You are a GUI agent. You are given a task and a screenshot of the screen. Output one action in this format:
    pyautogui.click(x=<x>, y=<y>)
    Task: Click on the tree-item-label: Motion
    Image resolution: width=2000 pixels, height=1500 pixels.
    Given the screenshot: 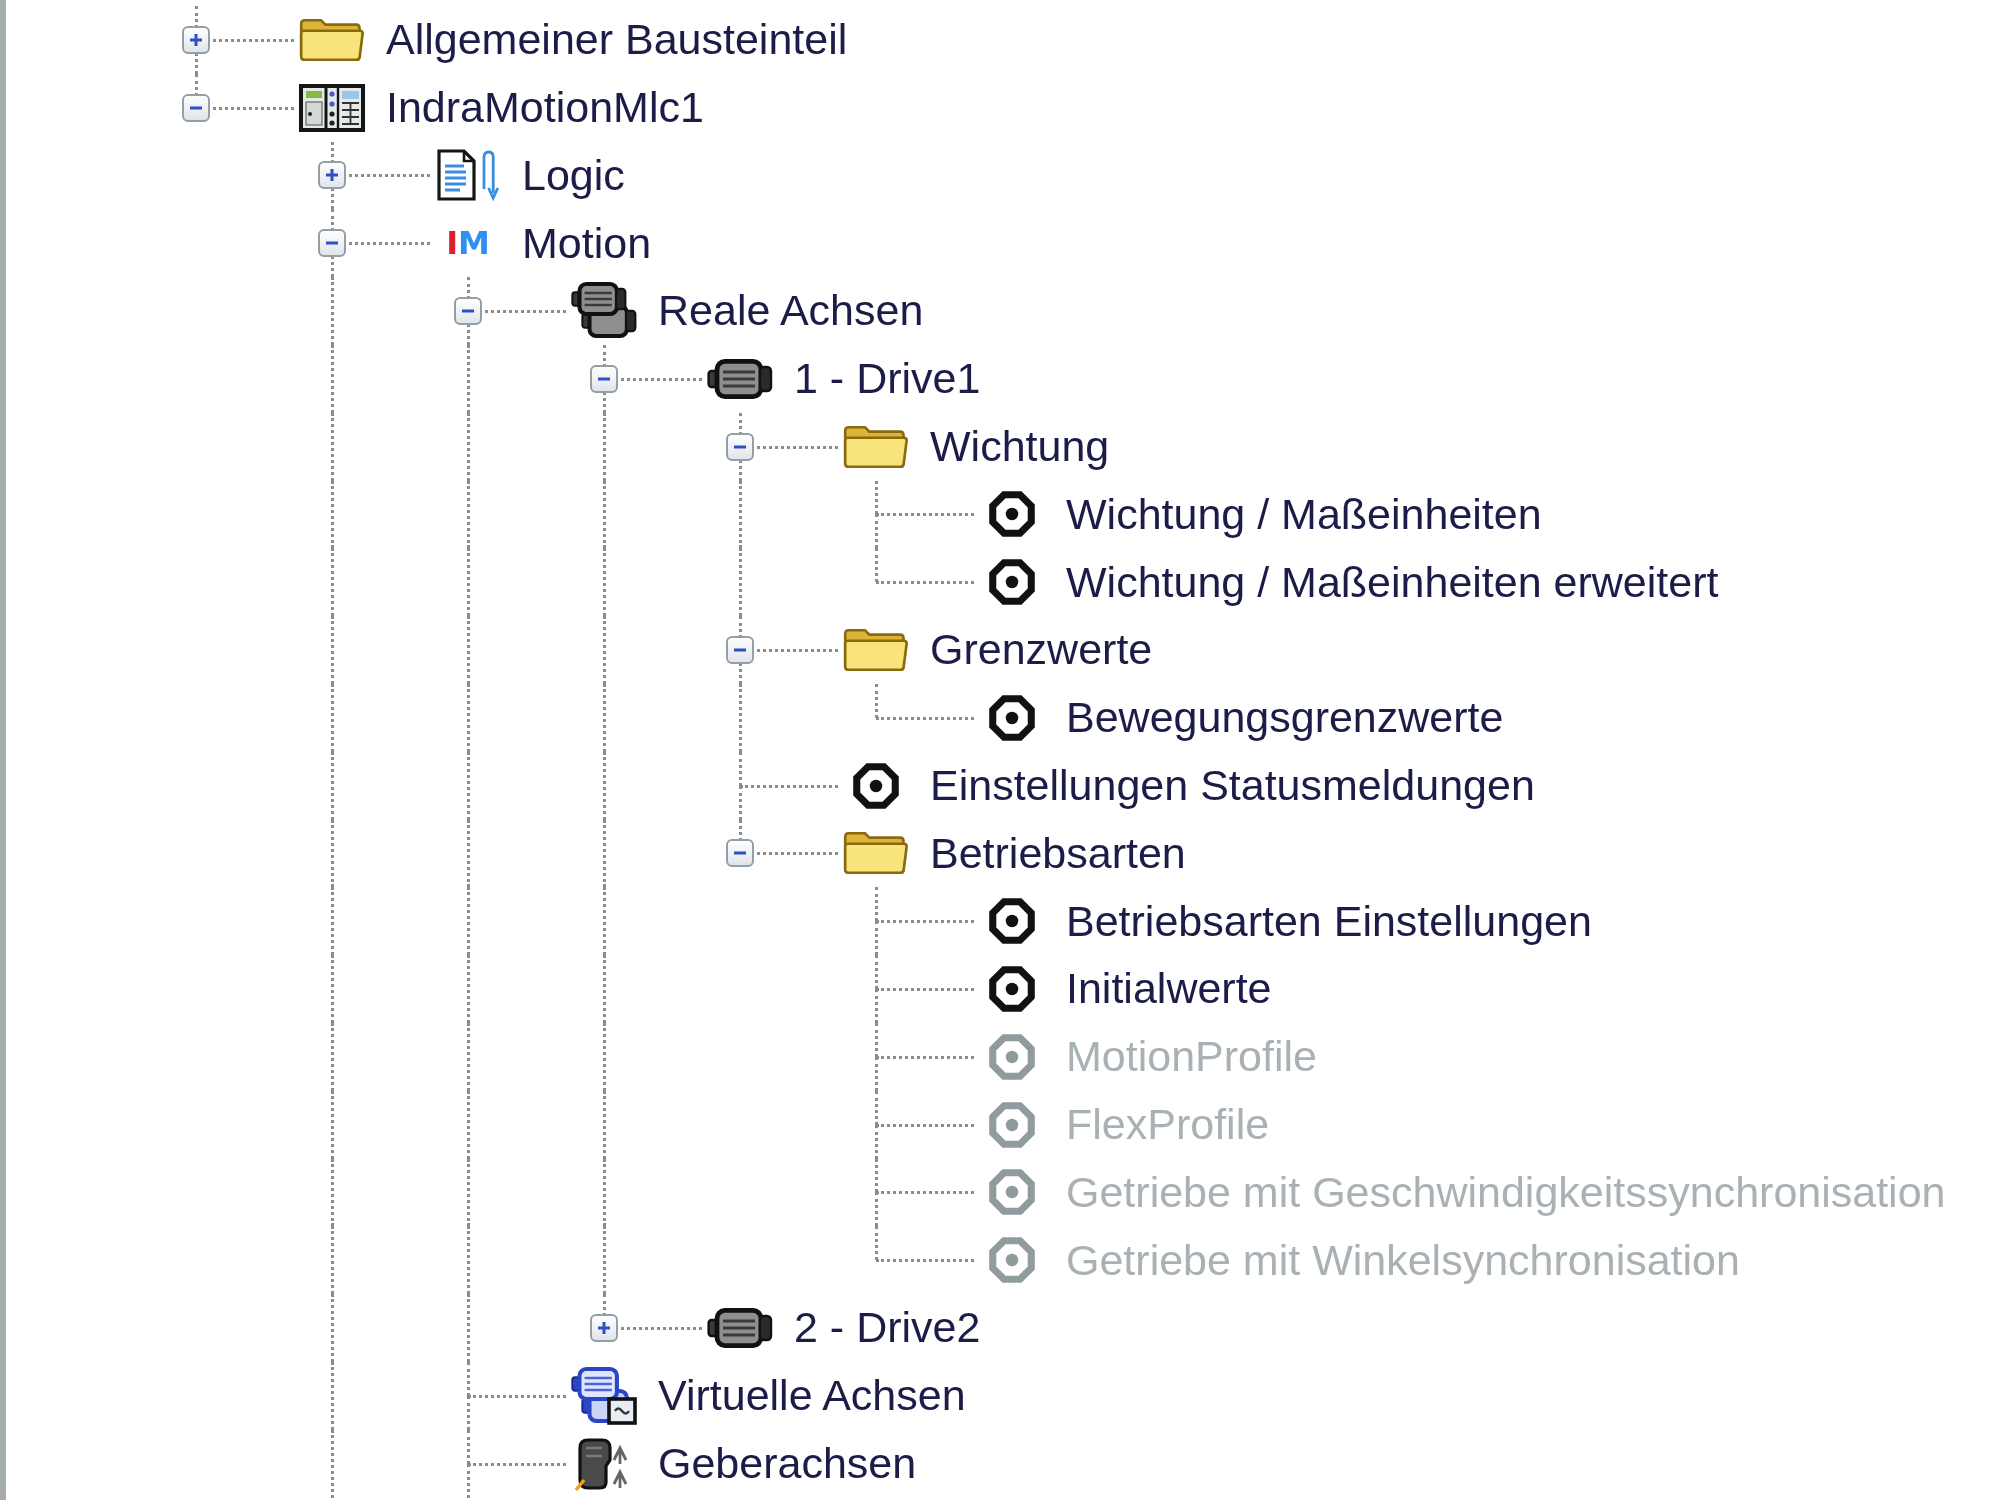 What is the action you would take?
    pyautogui.click(x=587, y=243)
    